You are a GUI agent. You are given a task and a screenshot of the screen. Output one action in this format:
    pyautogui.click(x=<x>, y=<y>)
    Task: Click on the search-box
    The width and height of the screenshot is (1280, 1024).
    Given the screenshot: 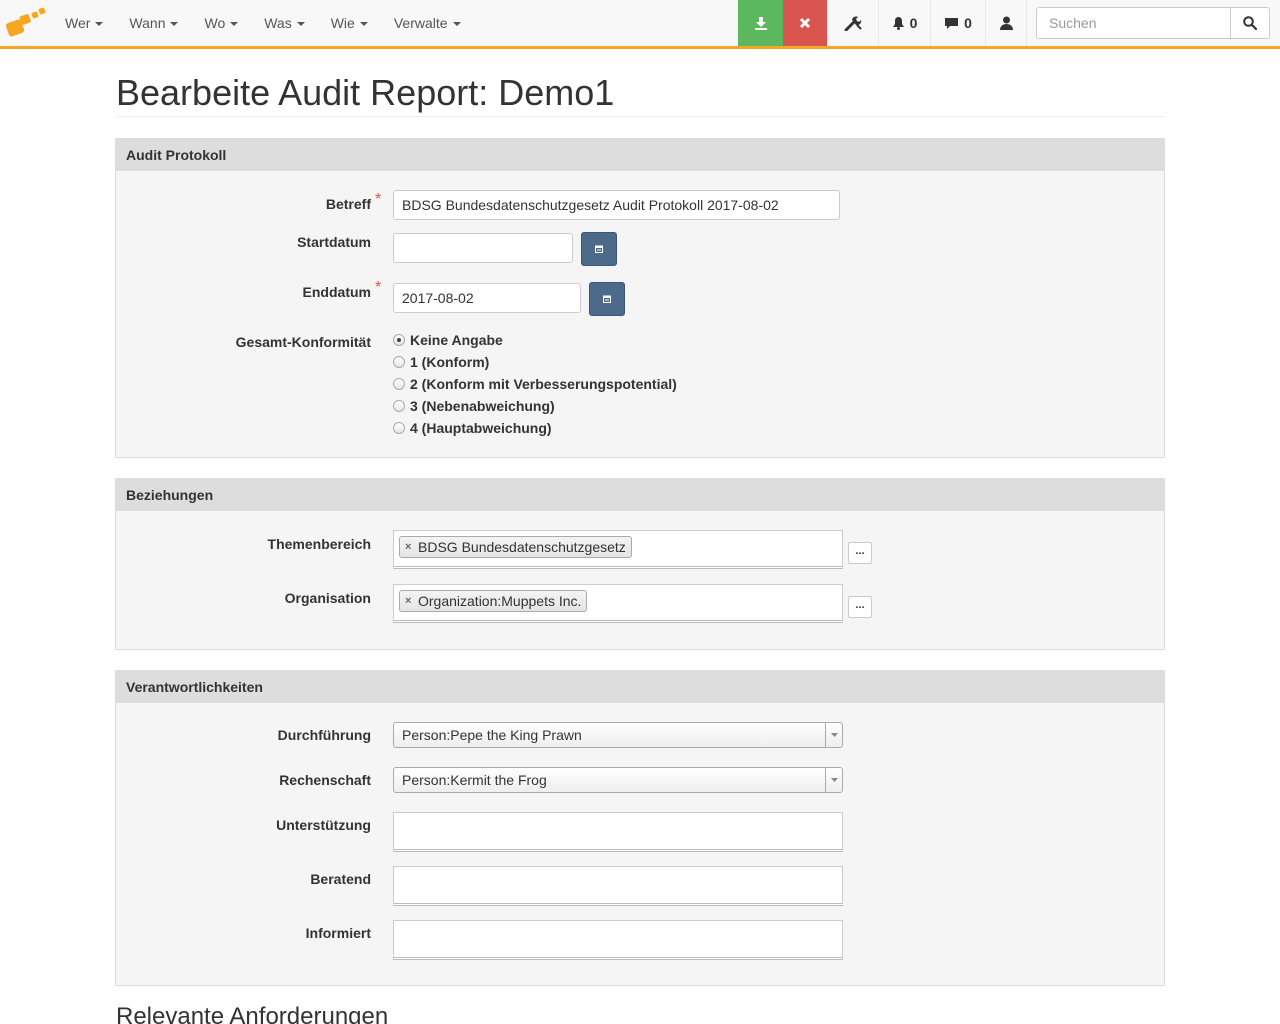 What is the action you would take?
    pyautogui.click(x=1153, y=23)
    